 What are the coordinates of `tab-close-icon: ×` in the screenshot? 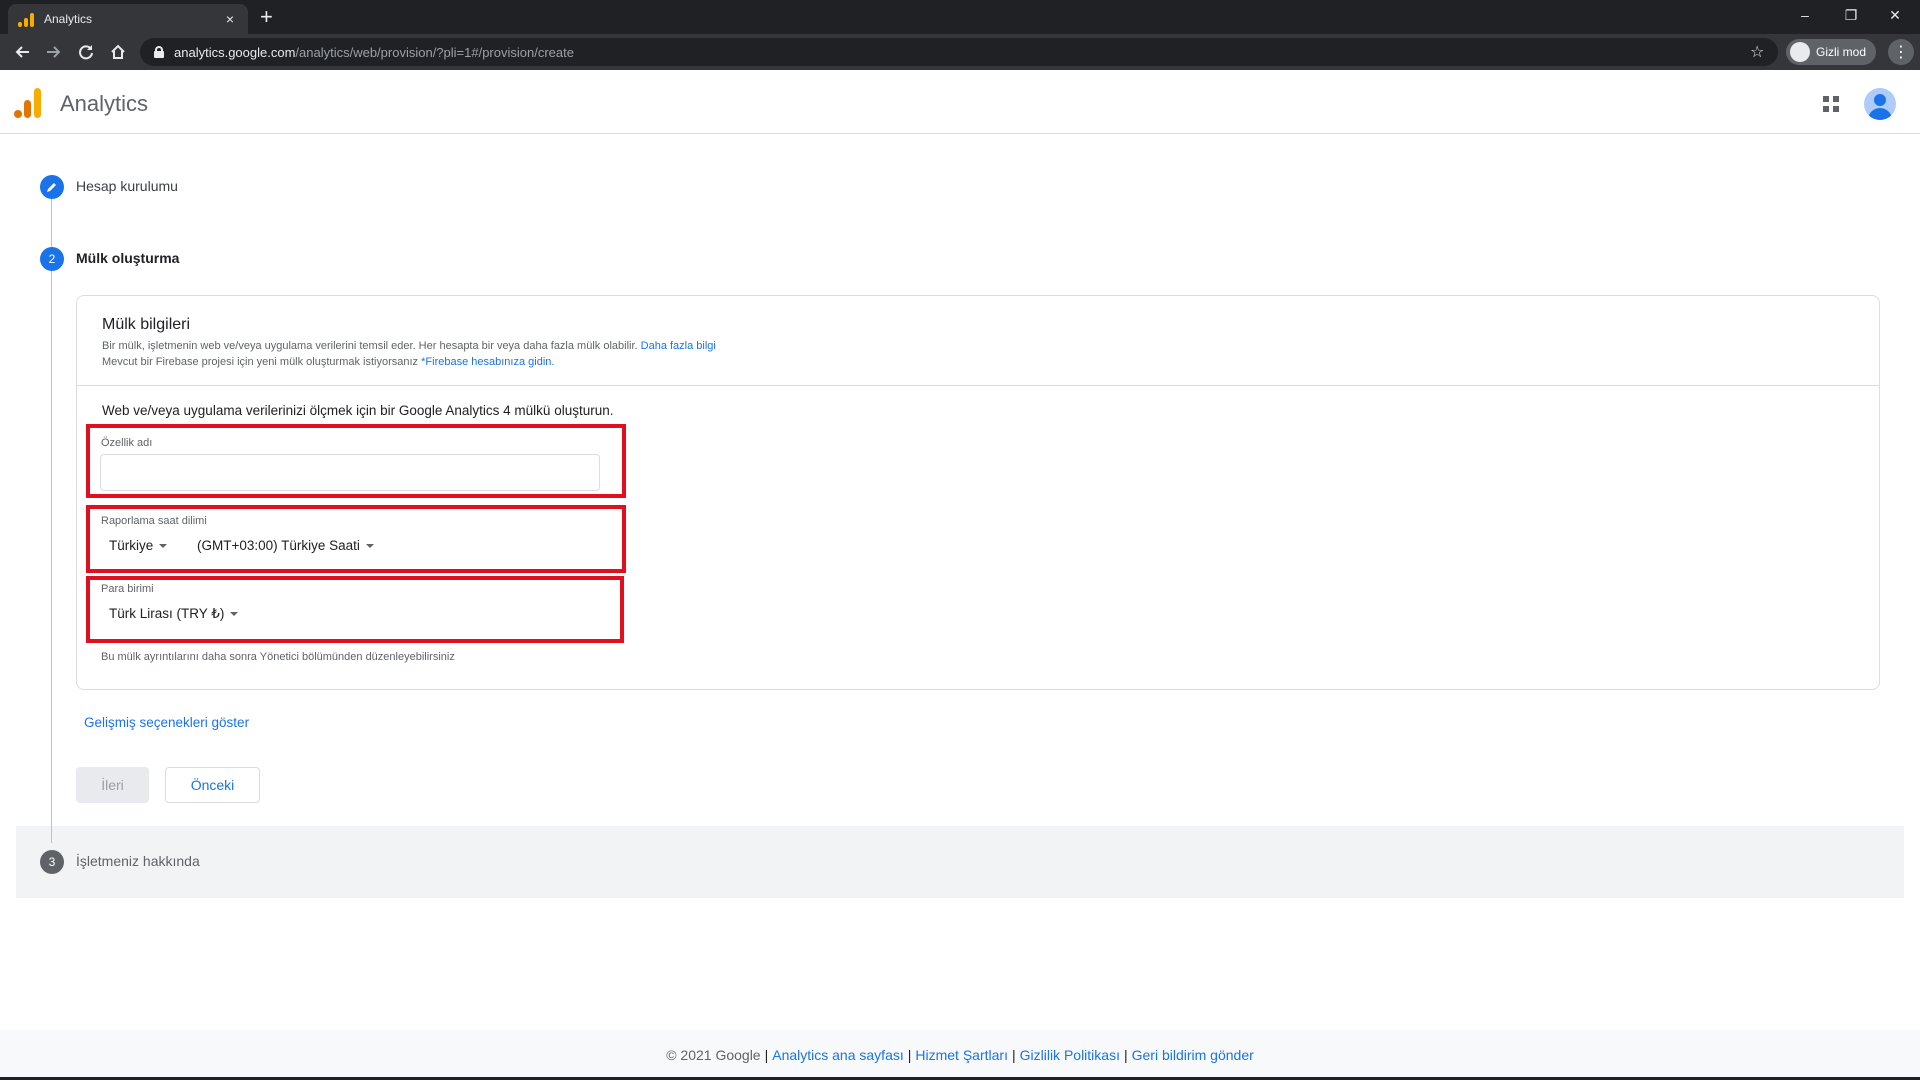 It's located at (230, 19).